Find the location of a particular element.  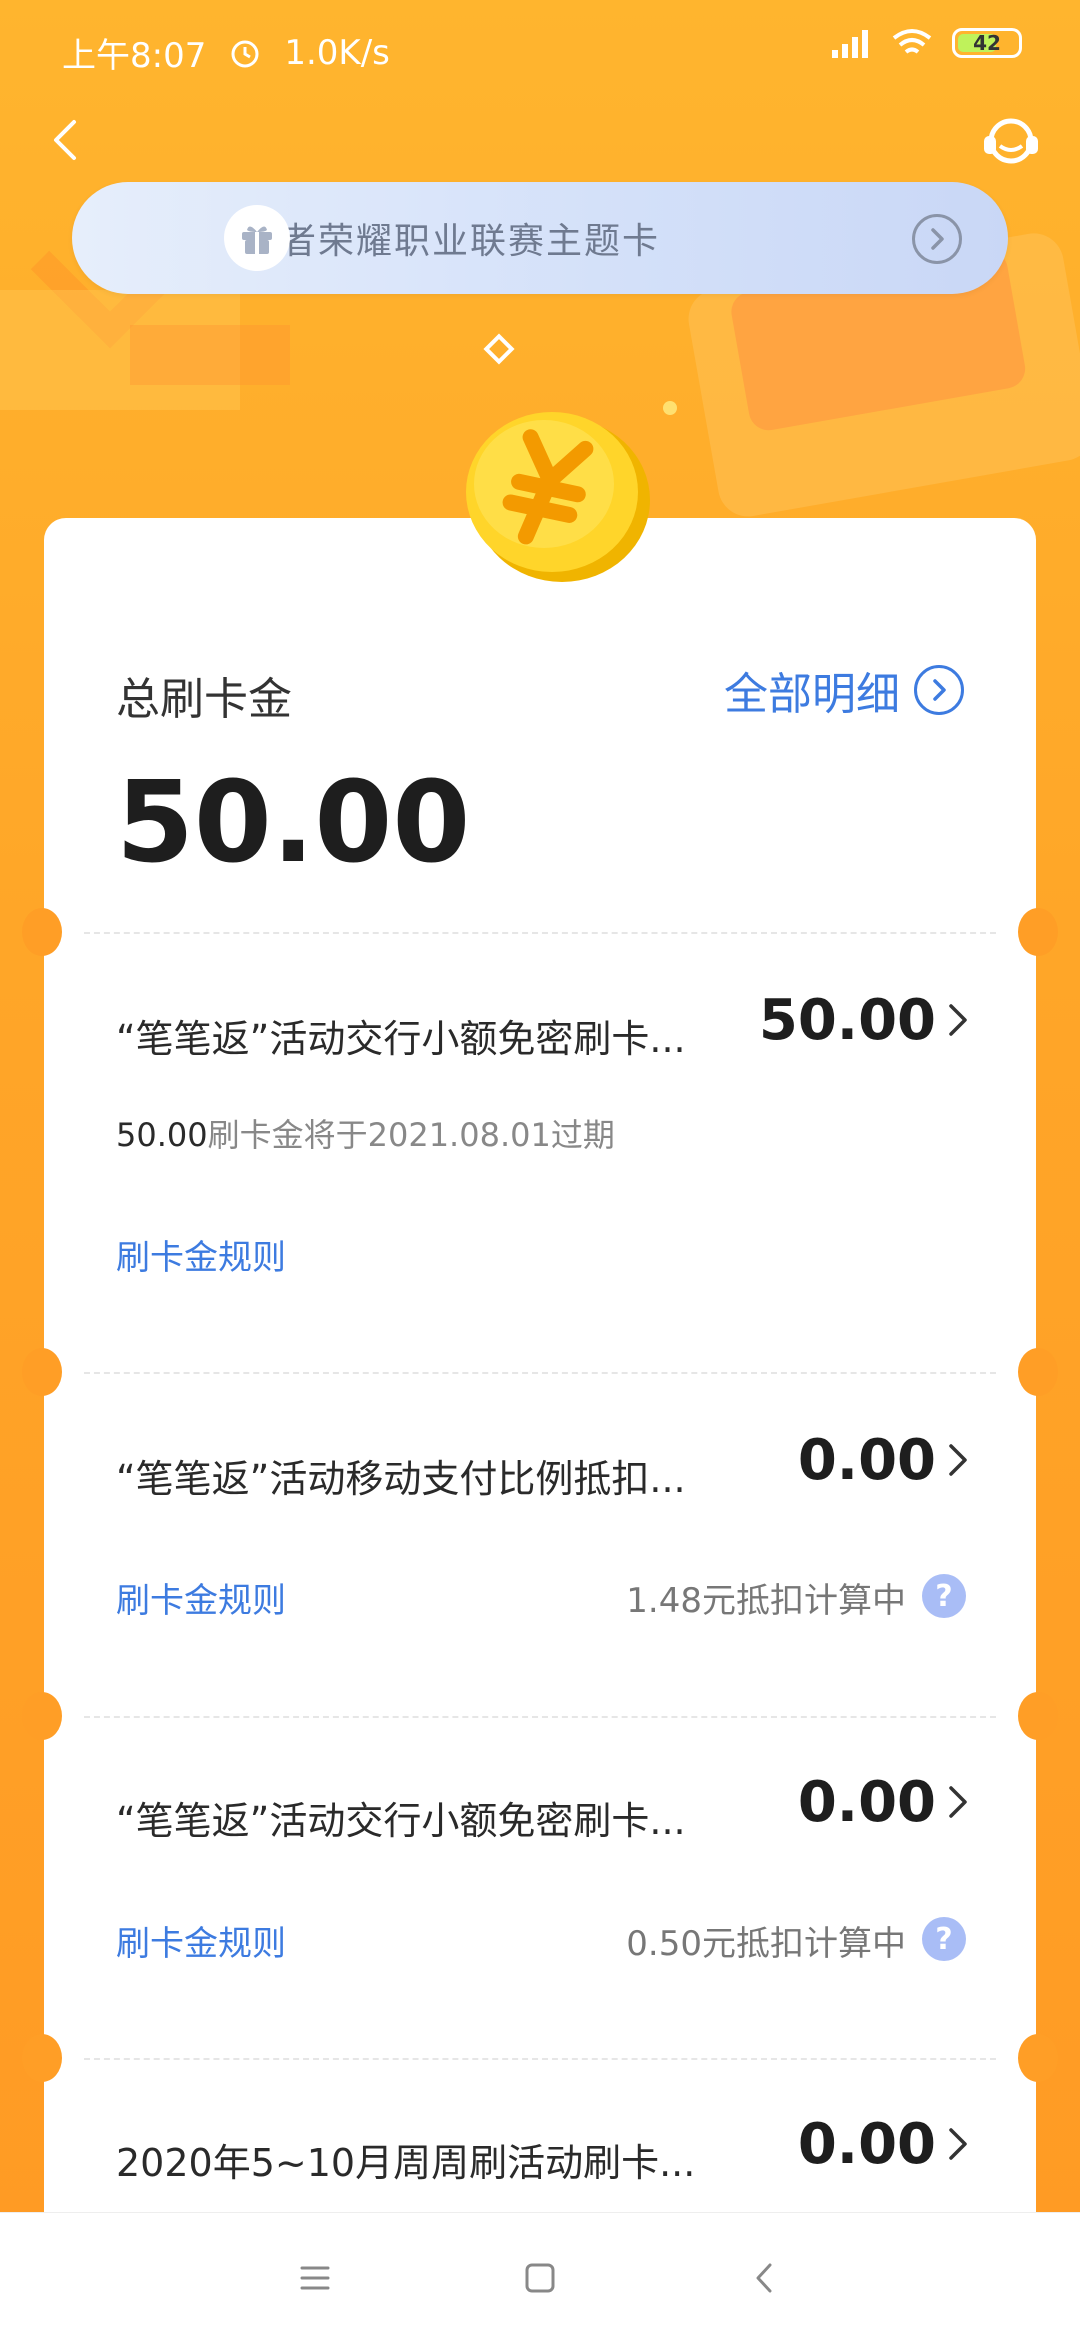

calc-status: 0.50元抵扣计算中 is located at coordinates (766, 1944).